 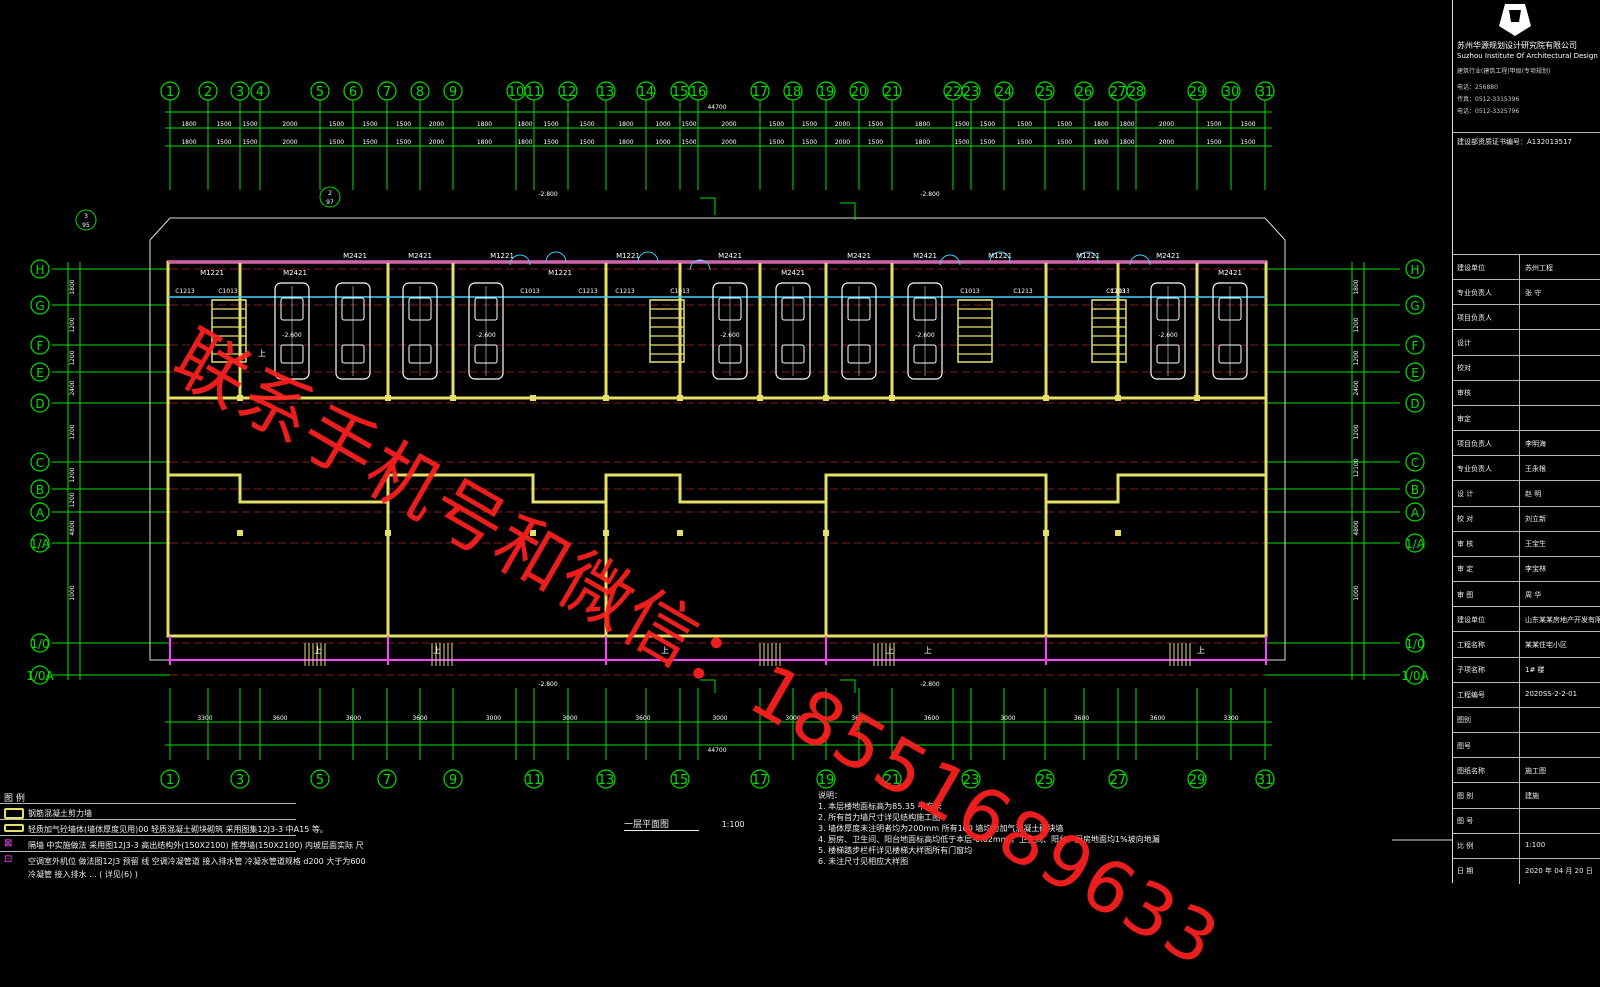 I want to click on plan-title: 一层平面图, so click(x=662, y=825).